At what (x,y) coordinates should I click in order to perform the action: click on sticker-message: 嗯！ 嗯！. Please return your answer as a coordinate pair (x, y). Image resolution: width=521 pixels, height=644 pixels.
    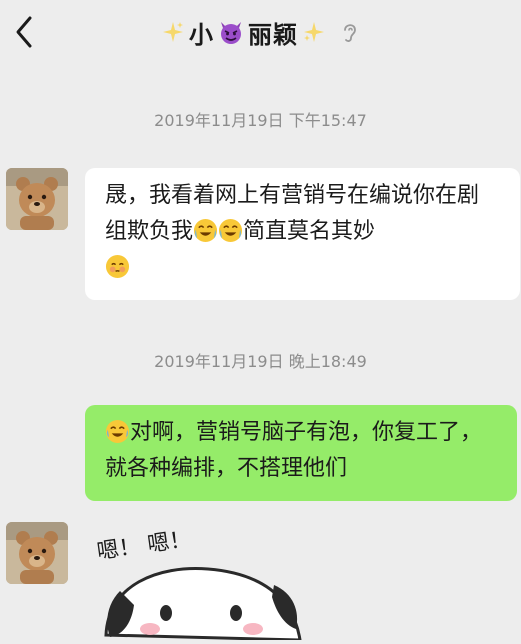
    Looking at the image, I should click on (213, 583).